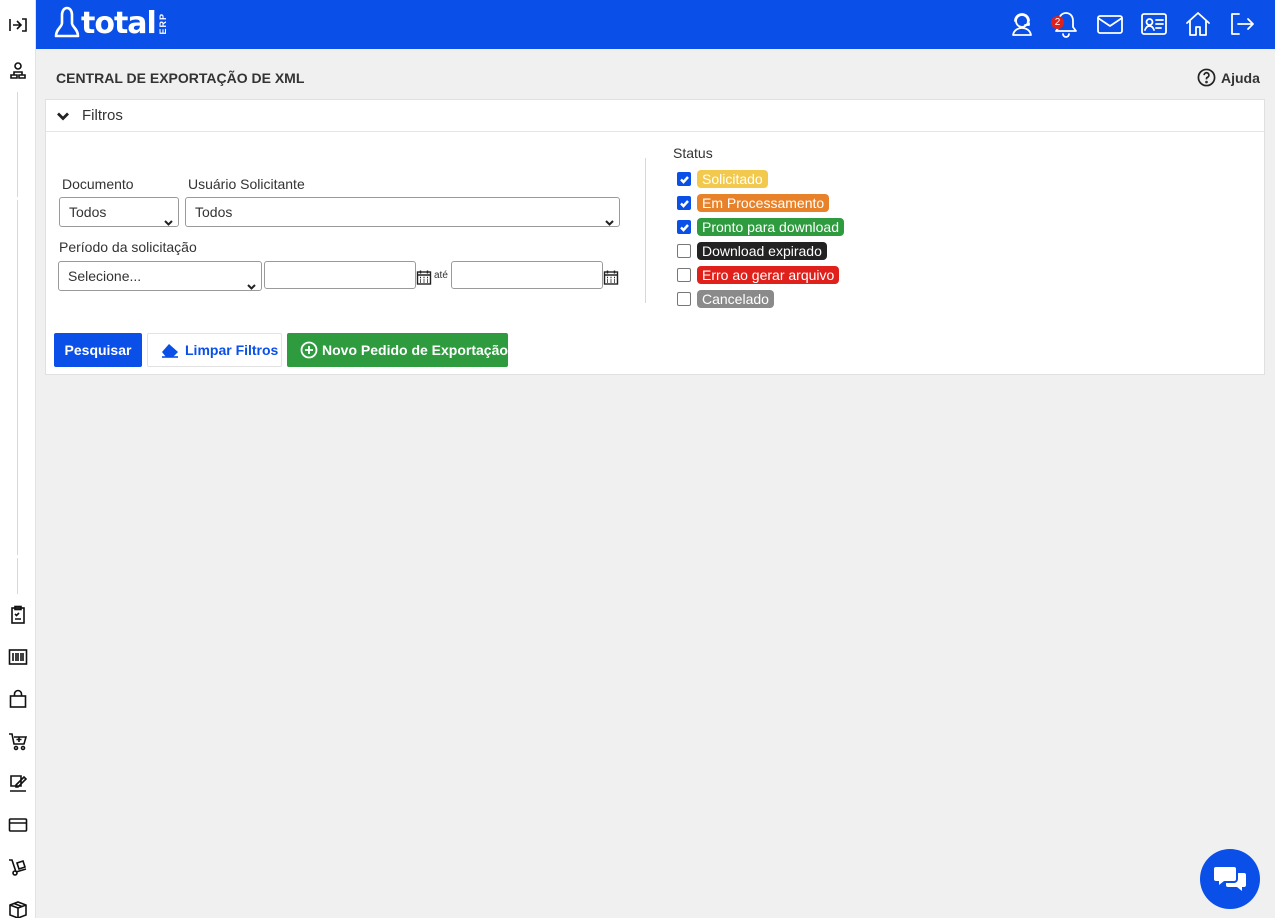 The image size is (1275, 918). What do you see at coordinates (1022, 24) in the screenshot?
I see `support-agent-icon` at bounding box center [1022, 24].